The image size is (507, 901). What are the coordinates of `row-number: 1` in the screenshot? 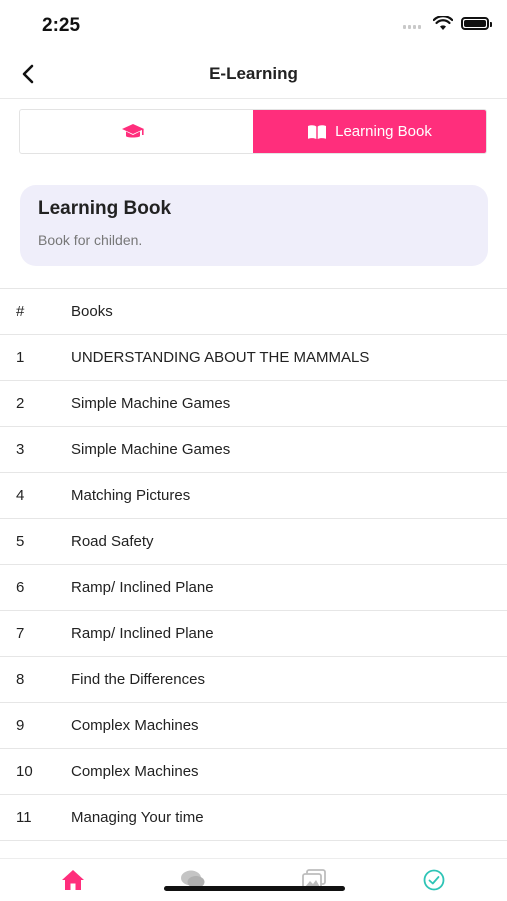 It's located at (20, 357).